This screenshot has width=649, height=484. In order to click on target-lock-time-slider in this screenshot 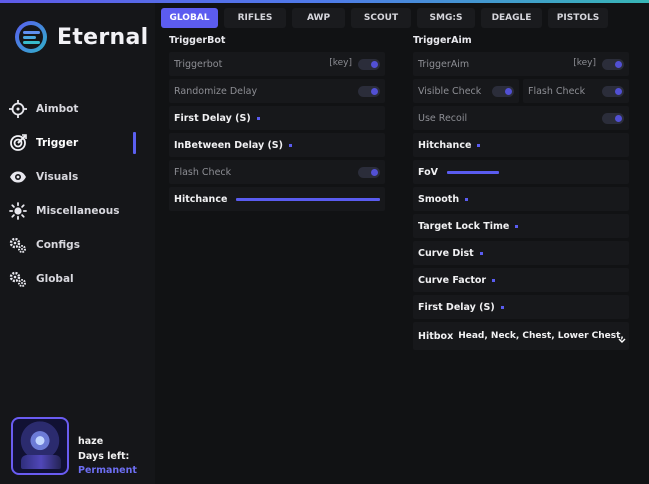, I will do `click(517, 226)`.